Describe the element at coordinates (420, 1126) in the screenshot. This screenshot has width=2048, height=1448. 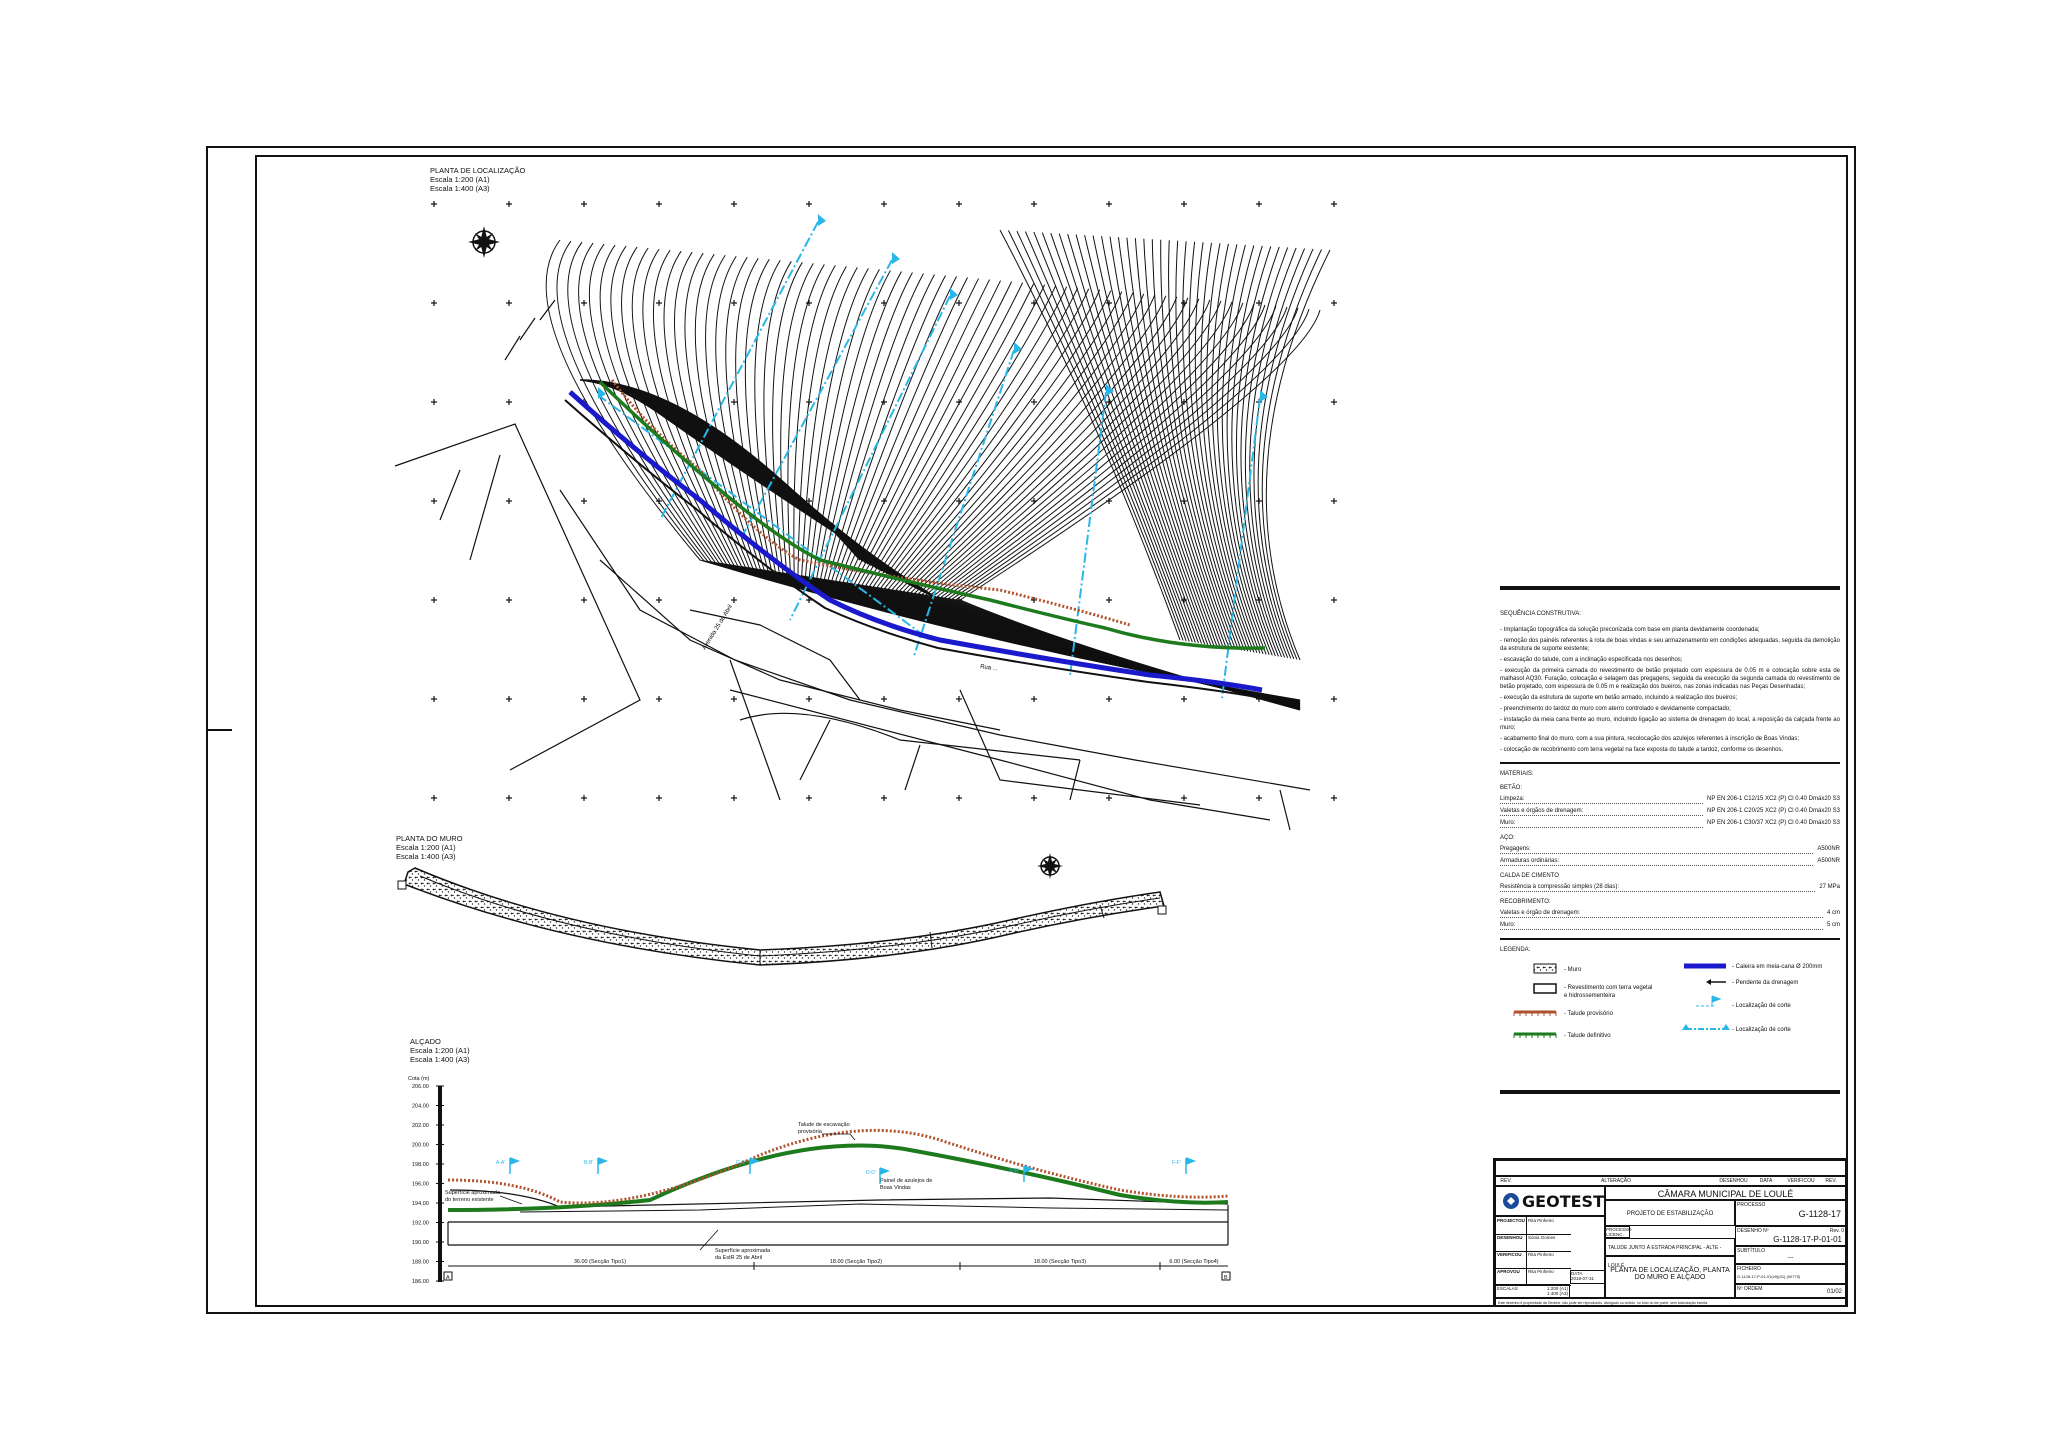
I see `y-tick-label: 202.00` at that location.